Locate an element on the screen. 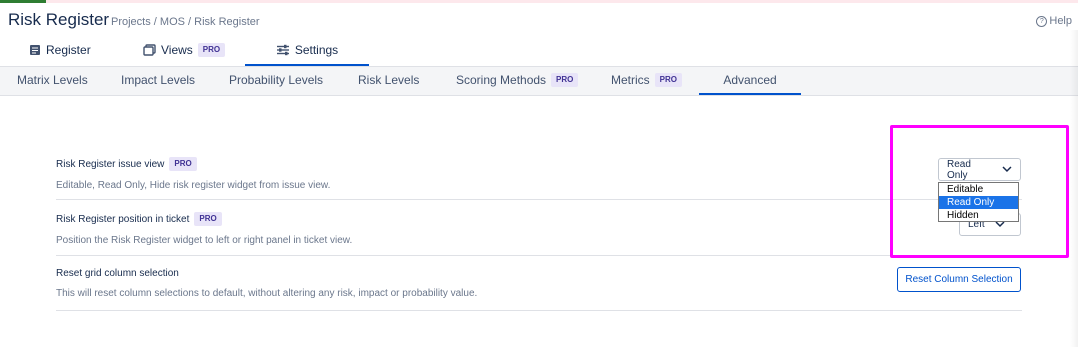  subtab-label: Probability Levels is located at coordinates (276, 80).